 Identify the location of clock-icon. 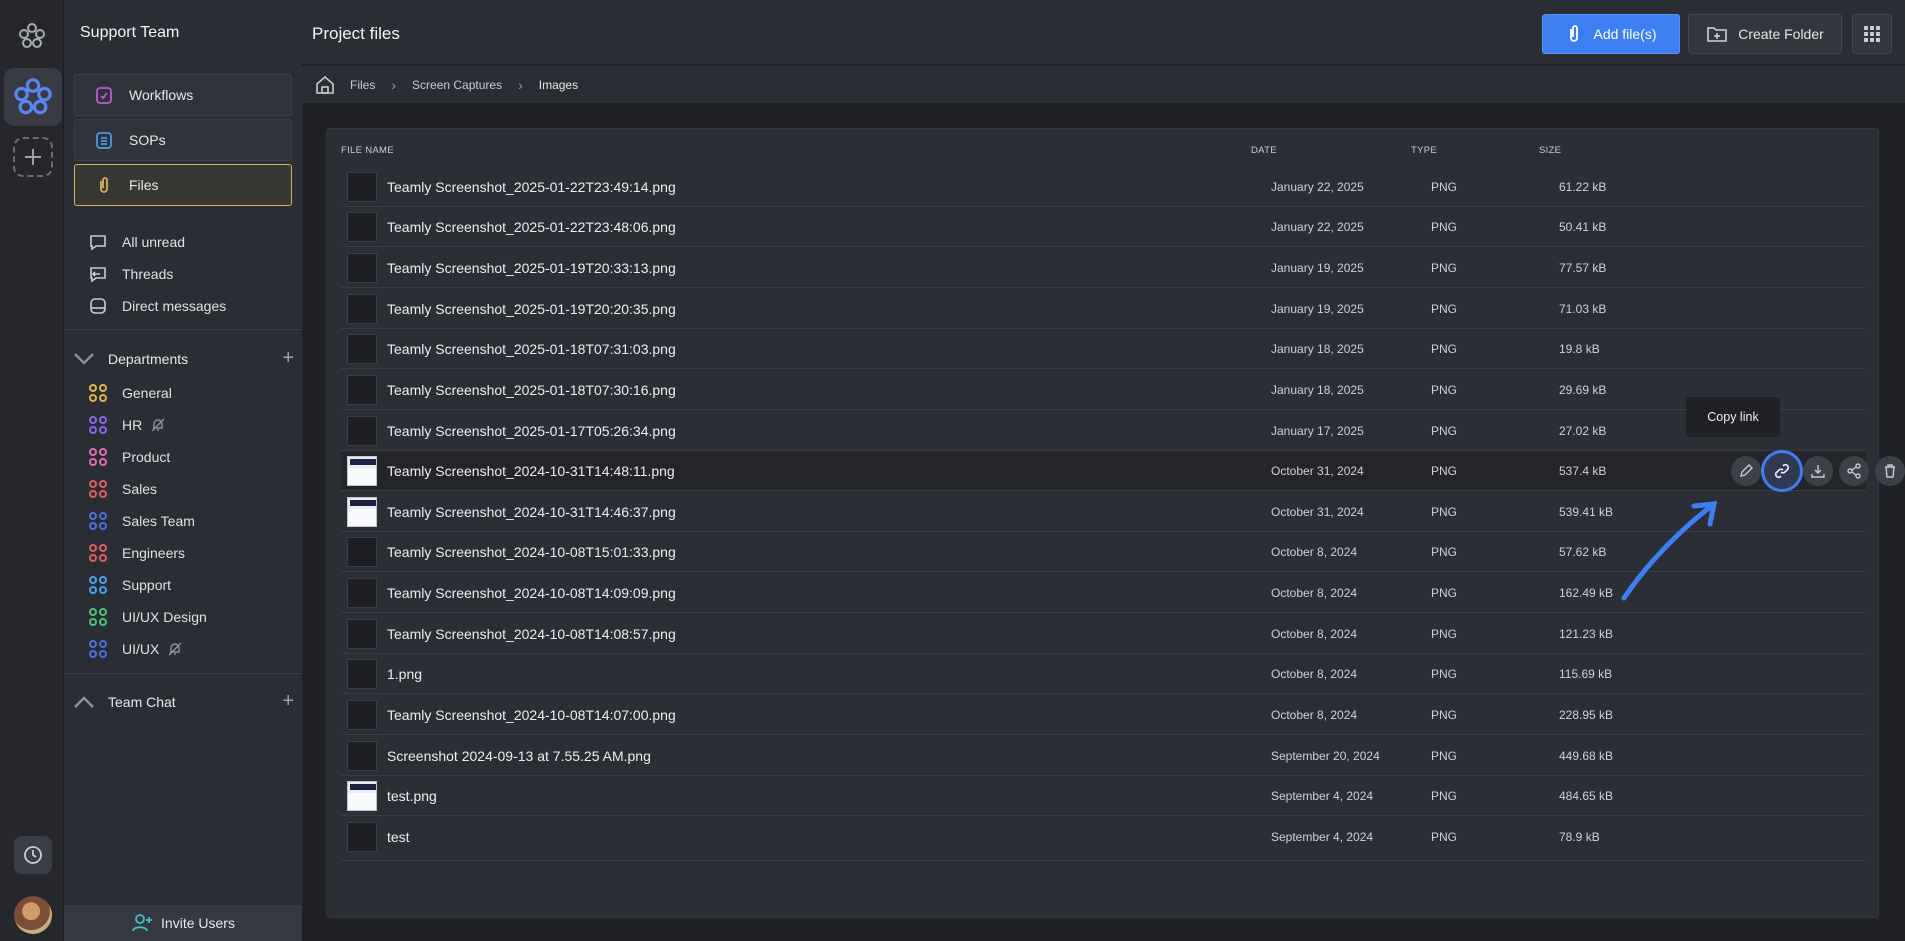
(33, 855).